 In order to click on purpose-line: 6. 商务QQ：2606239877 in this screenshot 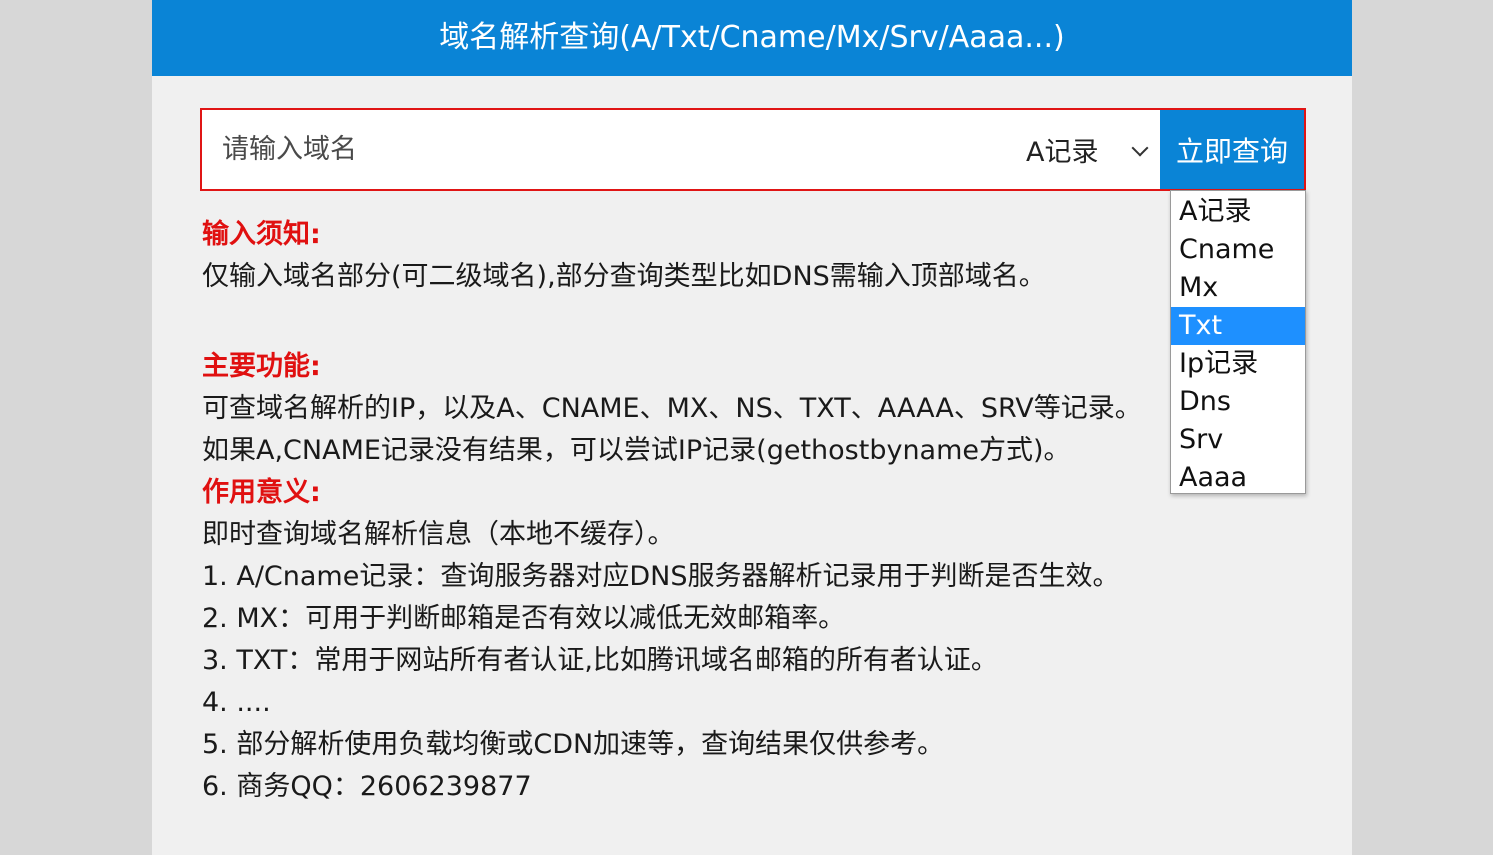, I will do `click(367, 786)`.